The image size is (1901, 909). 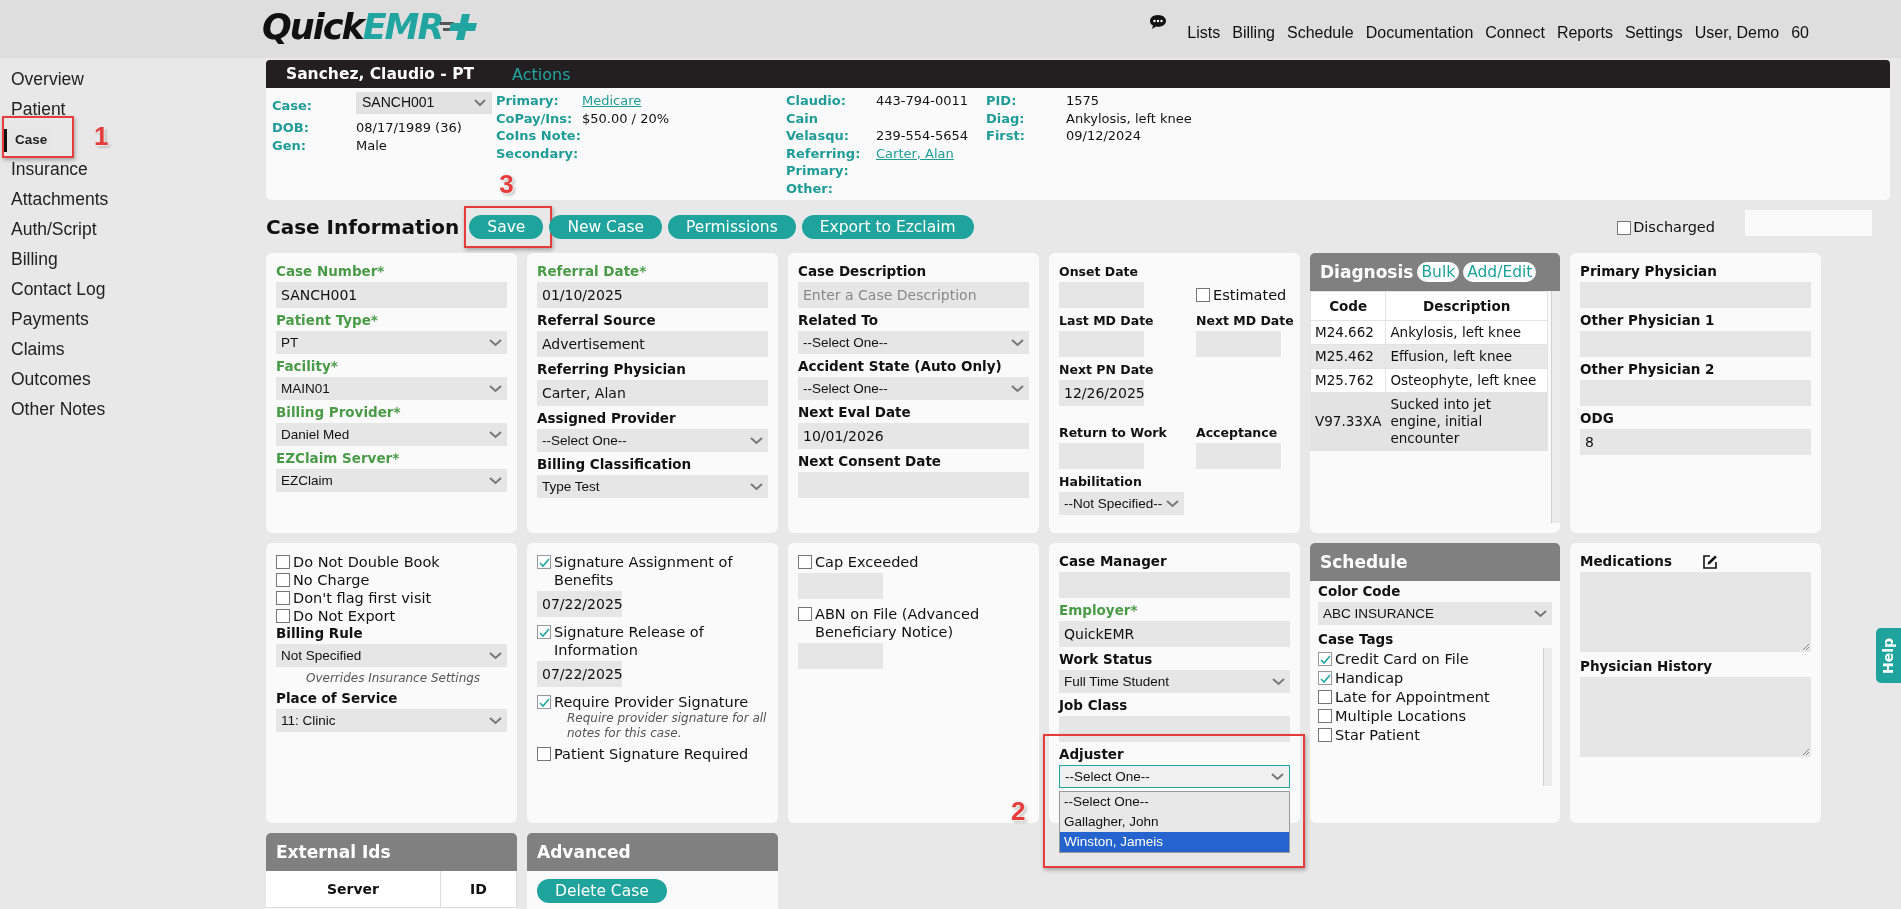 I want to click on step-number: 3, so click(x=506, y=184).